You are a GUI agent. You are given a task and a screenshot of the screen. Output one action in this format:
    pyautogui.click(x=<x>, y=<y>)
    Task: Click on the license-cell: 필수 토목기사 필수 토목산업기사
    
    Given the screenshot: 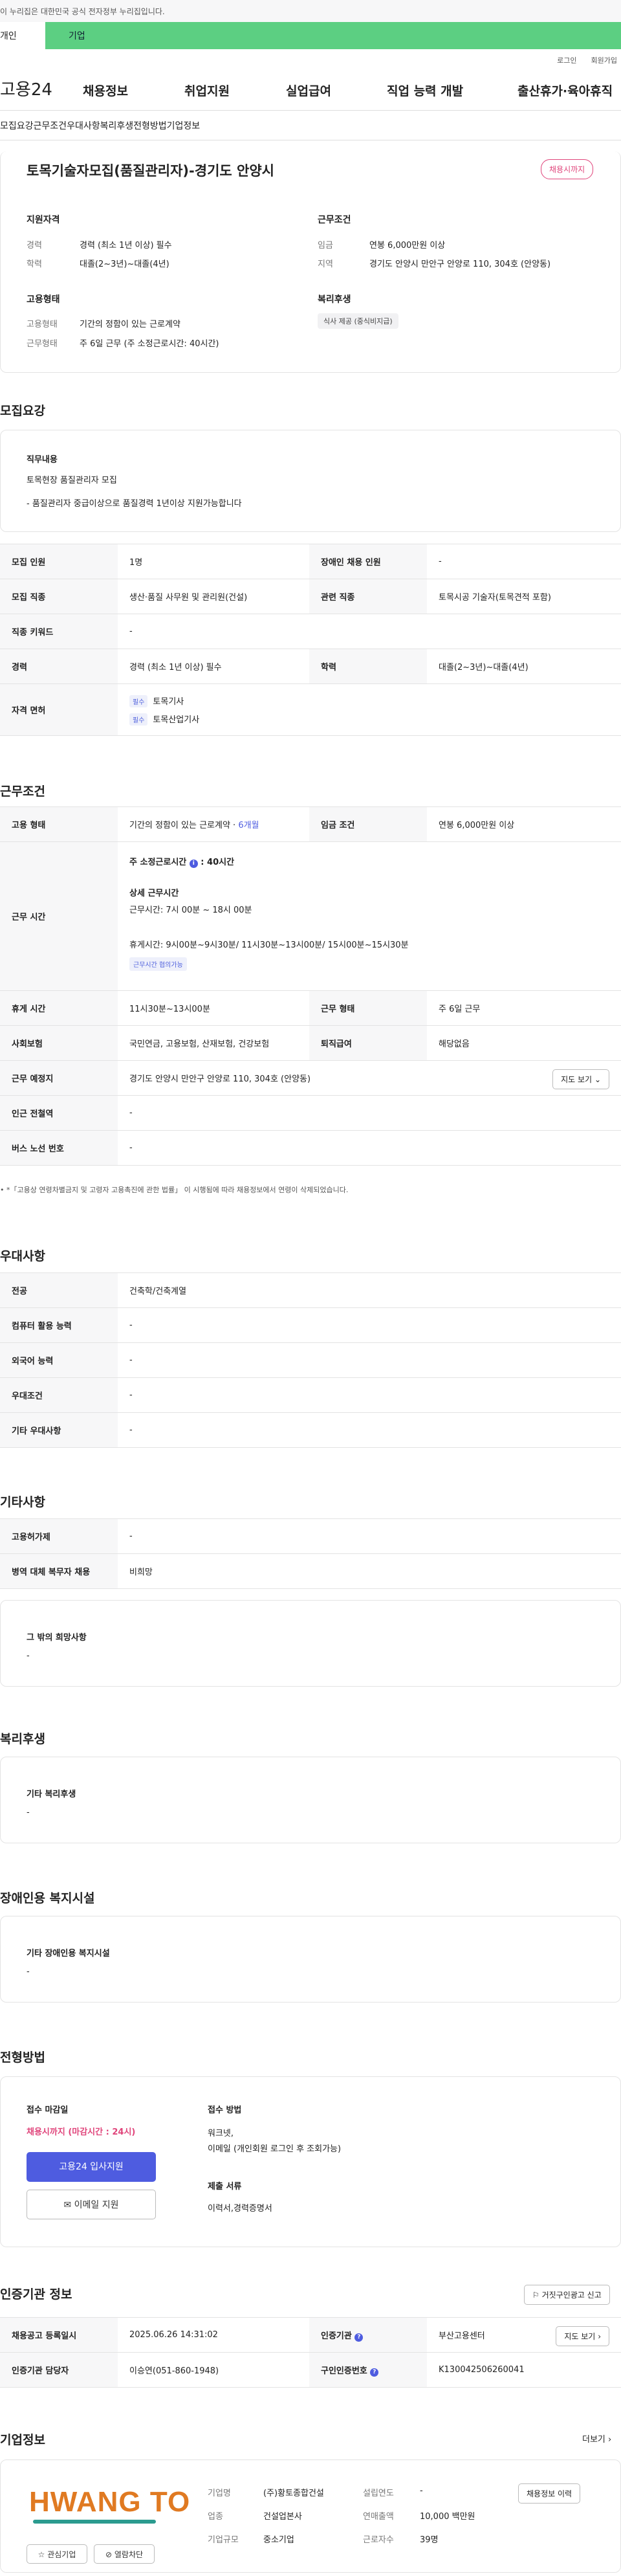 What is the action you would take?
    pyautogui.click(x=369, y=709)
    